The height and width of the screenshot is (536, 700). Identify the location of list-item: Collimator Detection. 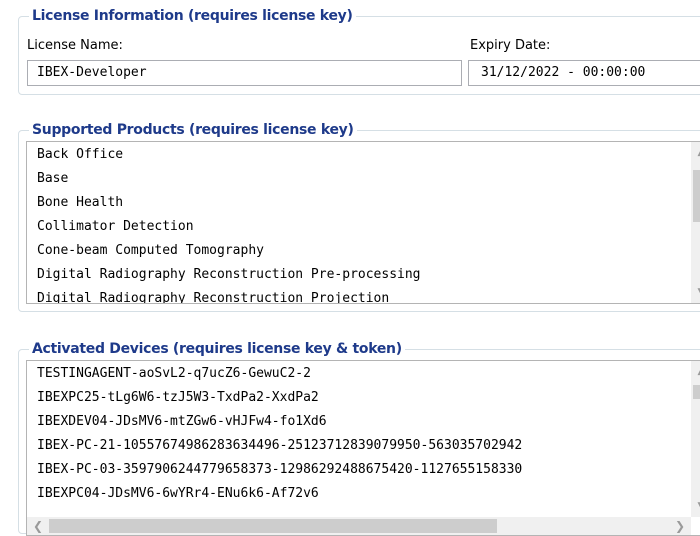
(363, 227).